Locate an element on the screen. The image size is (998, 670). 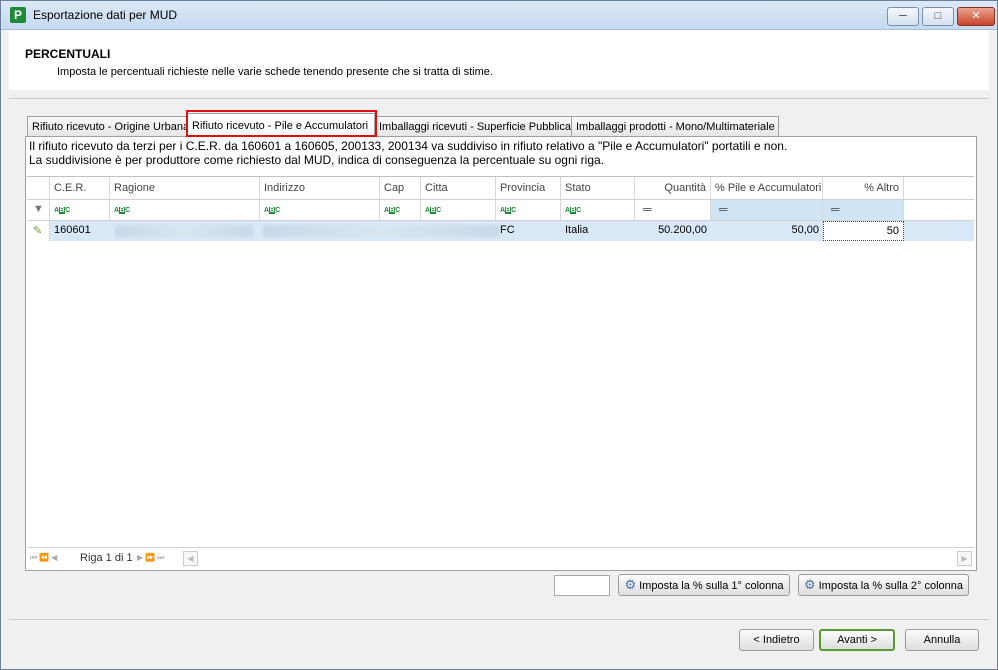
cancel-button: Annulla is located at coordinates (942, 640).